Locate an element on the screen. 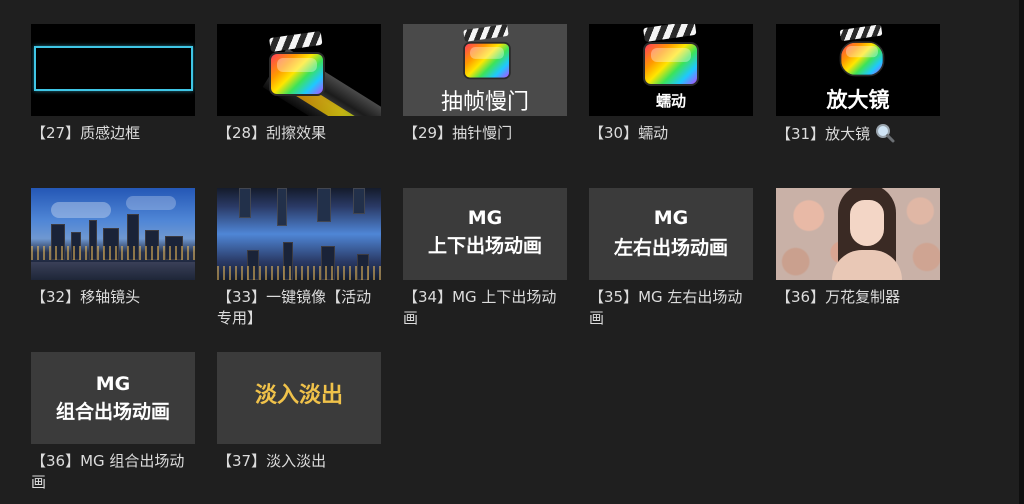 Image resolution: width=1024 pixels, height=504 pixels. effect-tile-30: 蠕动 【30】蠕动 is located at coordinates (672, 84).